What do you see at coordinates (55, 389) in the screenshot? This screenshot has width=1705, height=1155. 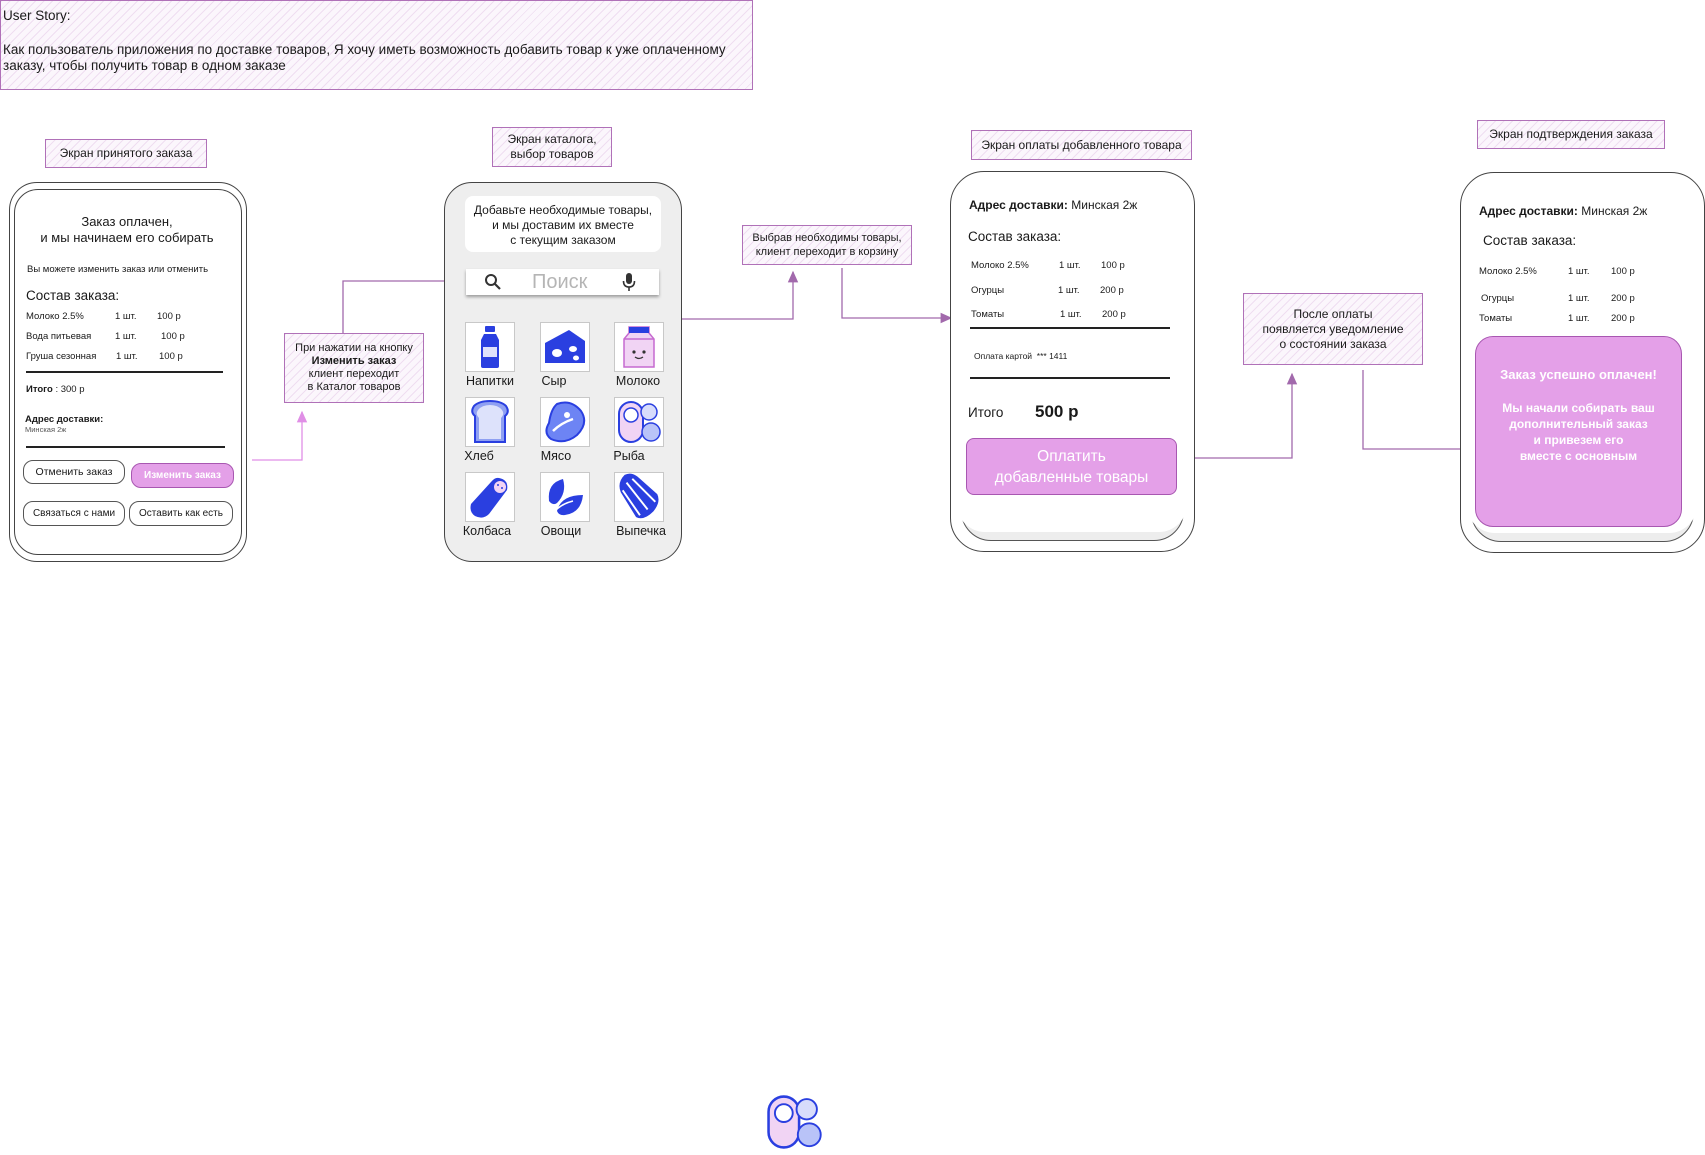 I see `accepted-total: Итого : 300 р` at bounding box center [55, 389].